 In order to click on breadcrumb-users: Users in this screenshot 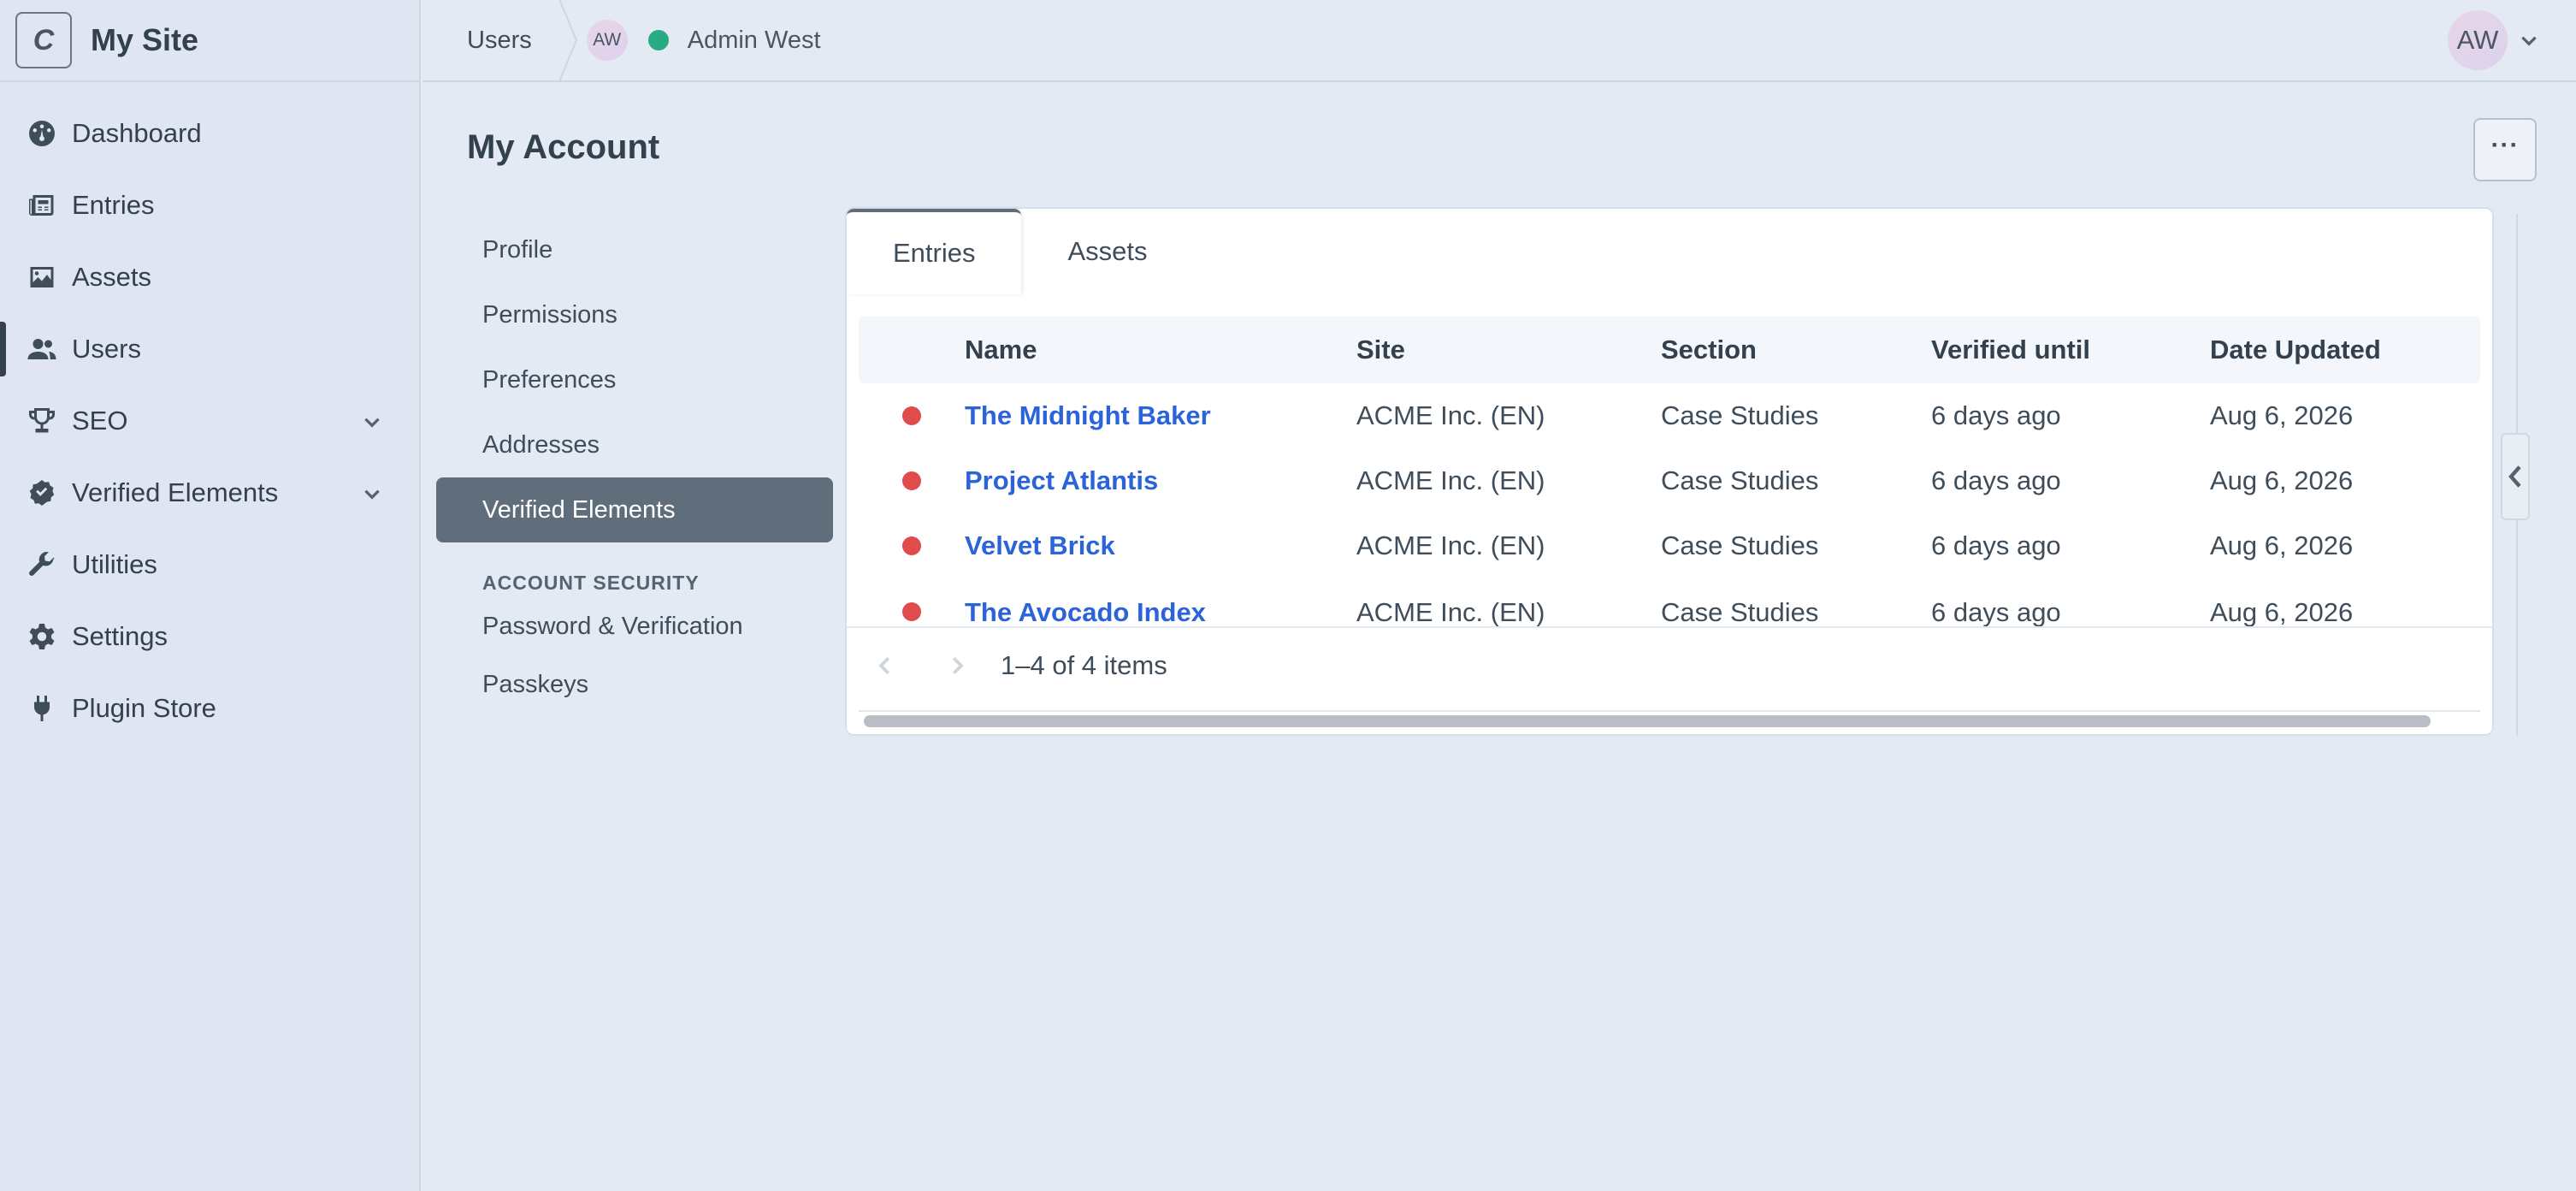, I will do `click(490, 40)`.